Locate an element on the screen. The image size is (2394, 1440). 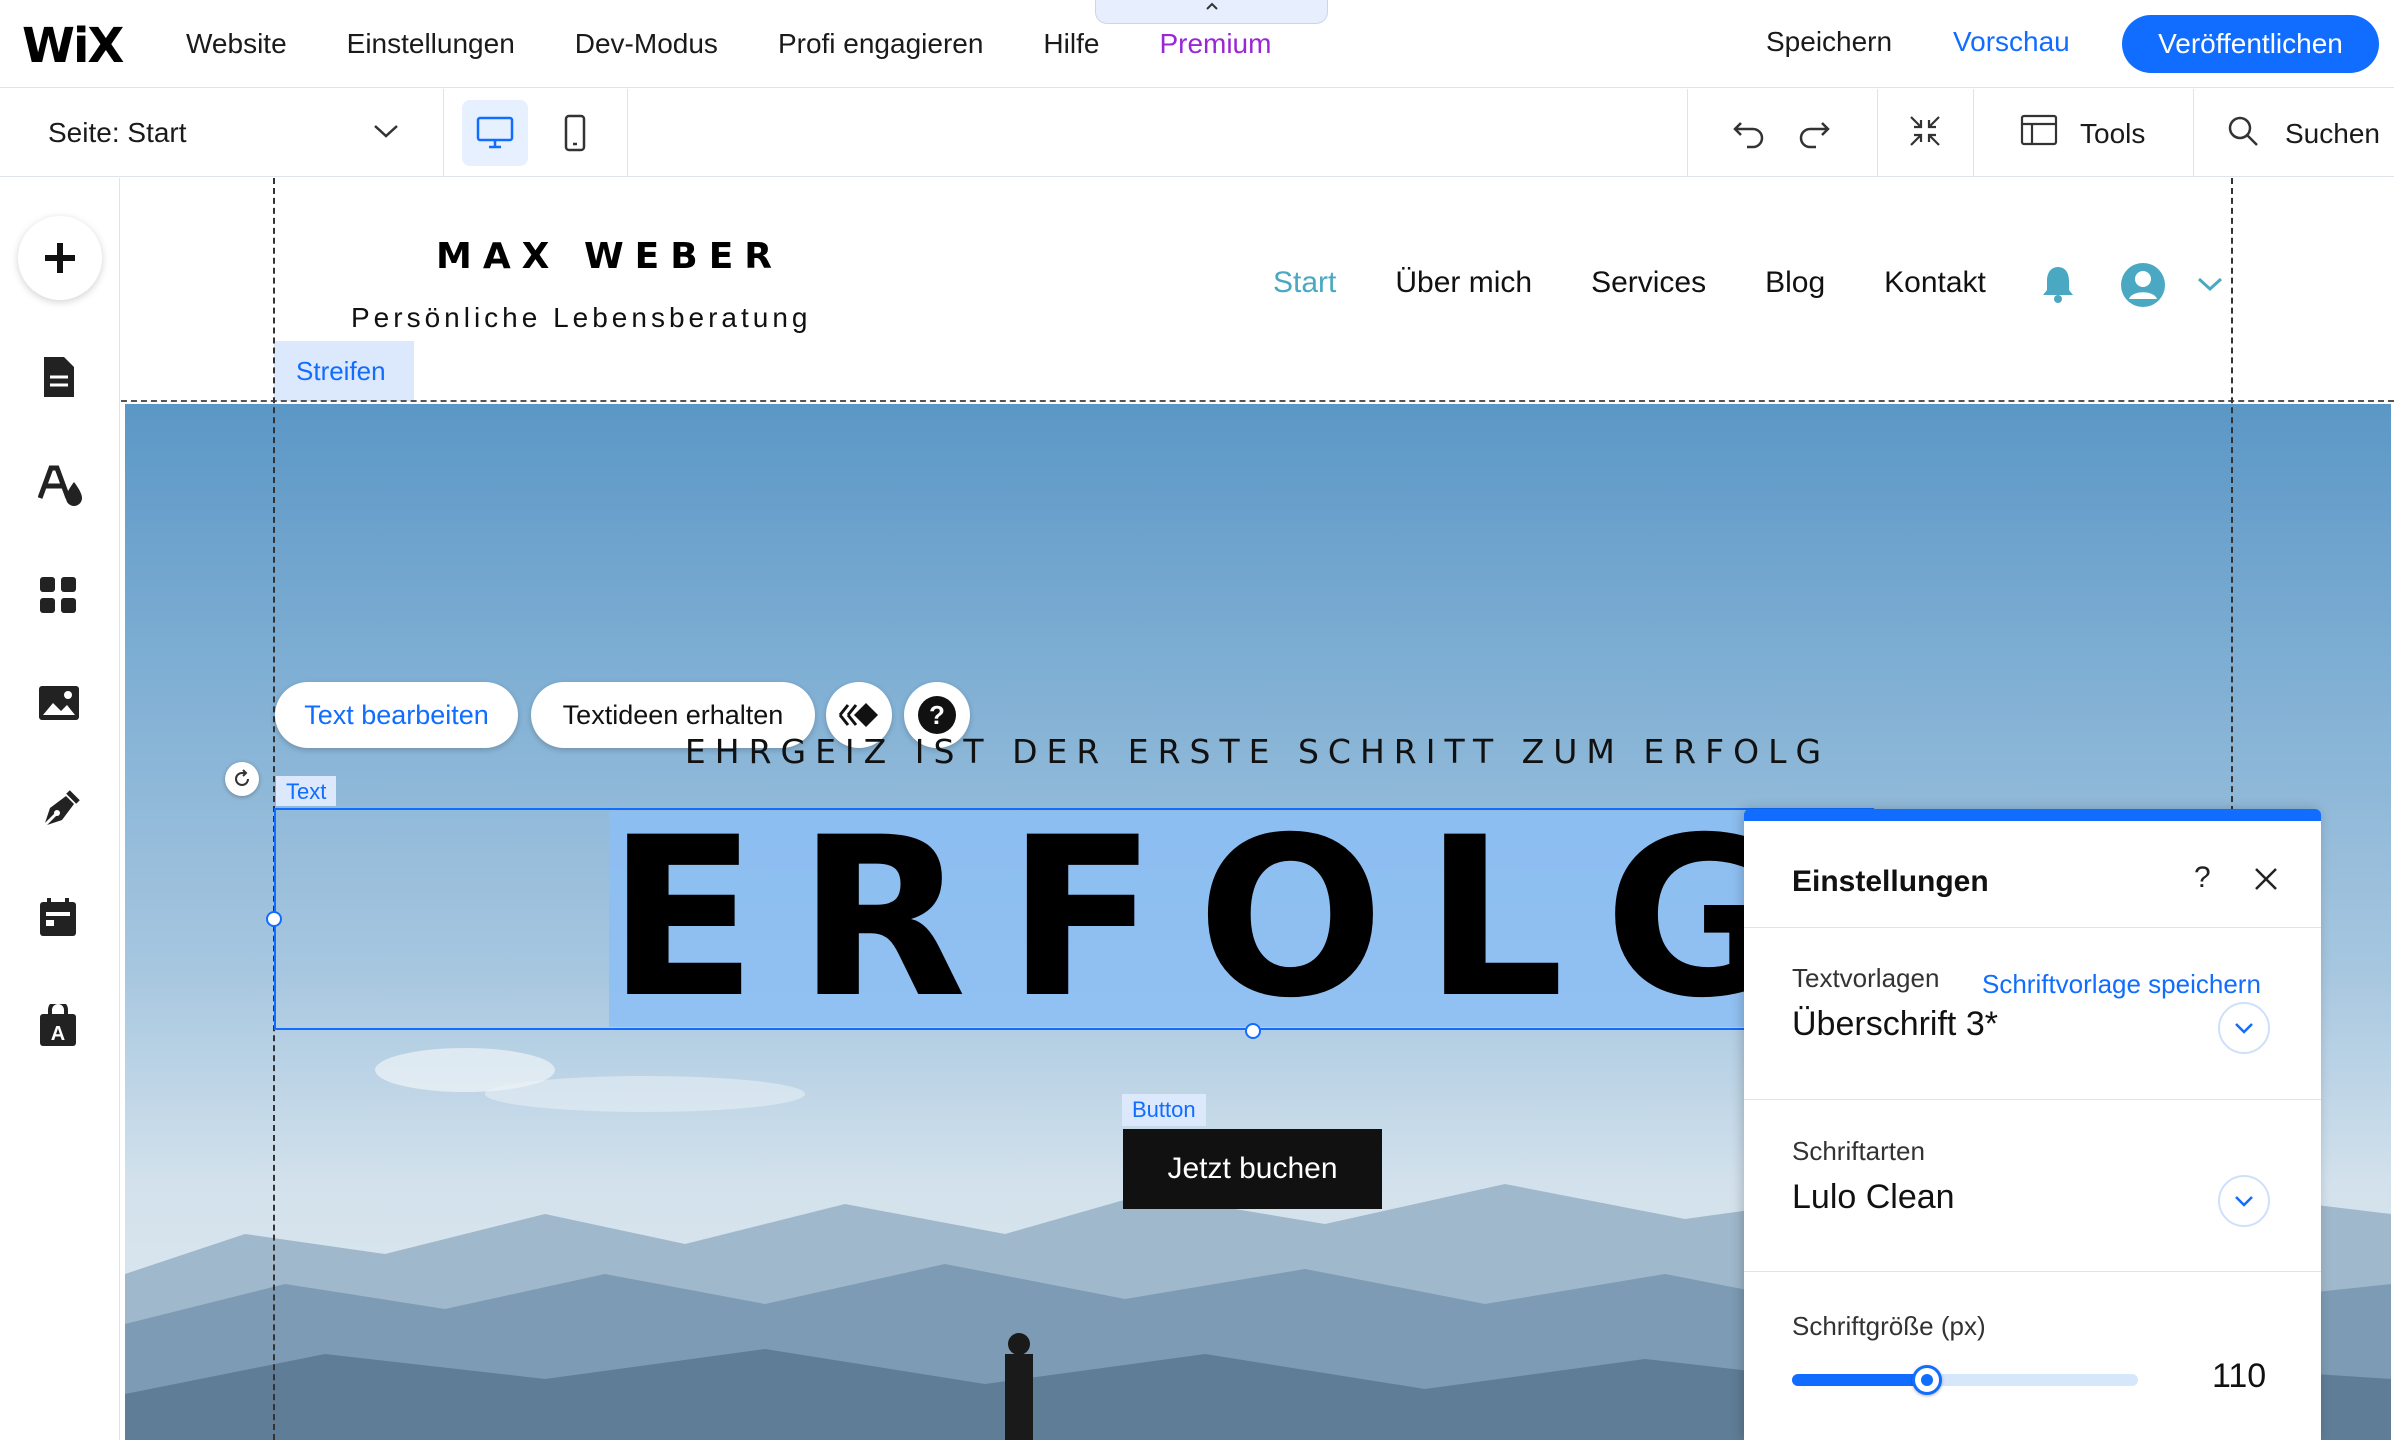
zoom-out-icon is located at coordinates (1925, 131).